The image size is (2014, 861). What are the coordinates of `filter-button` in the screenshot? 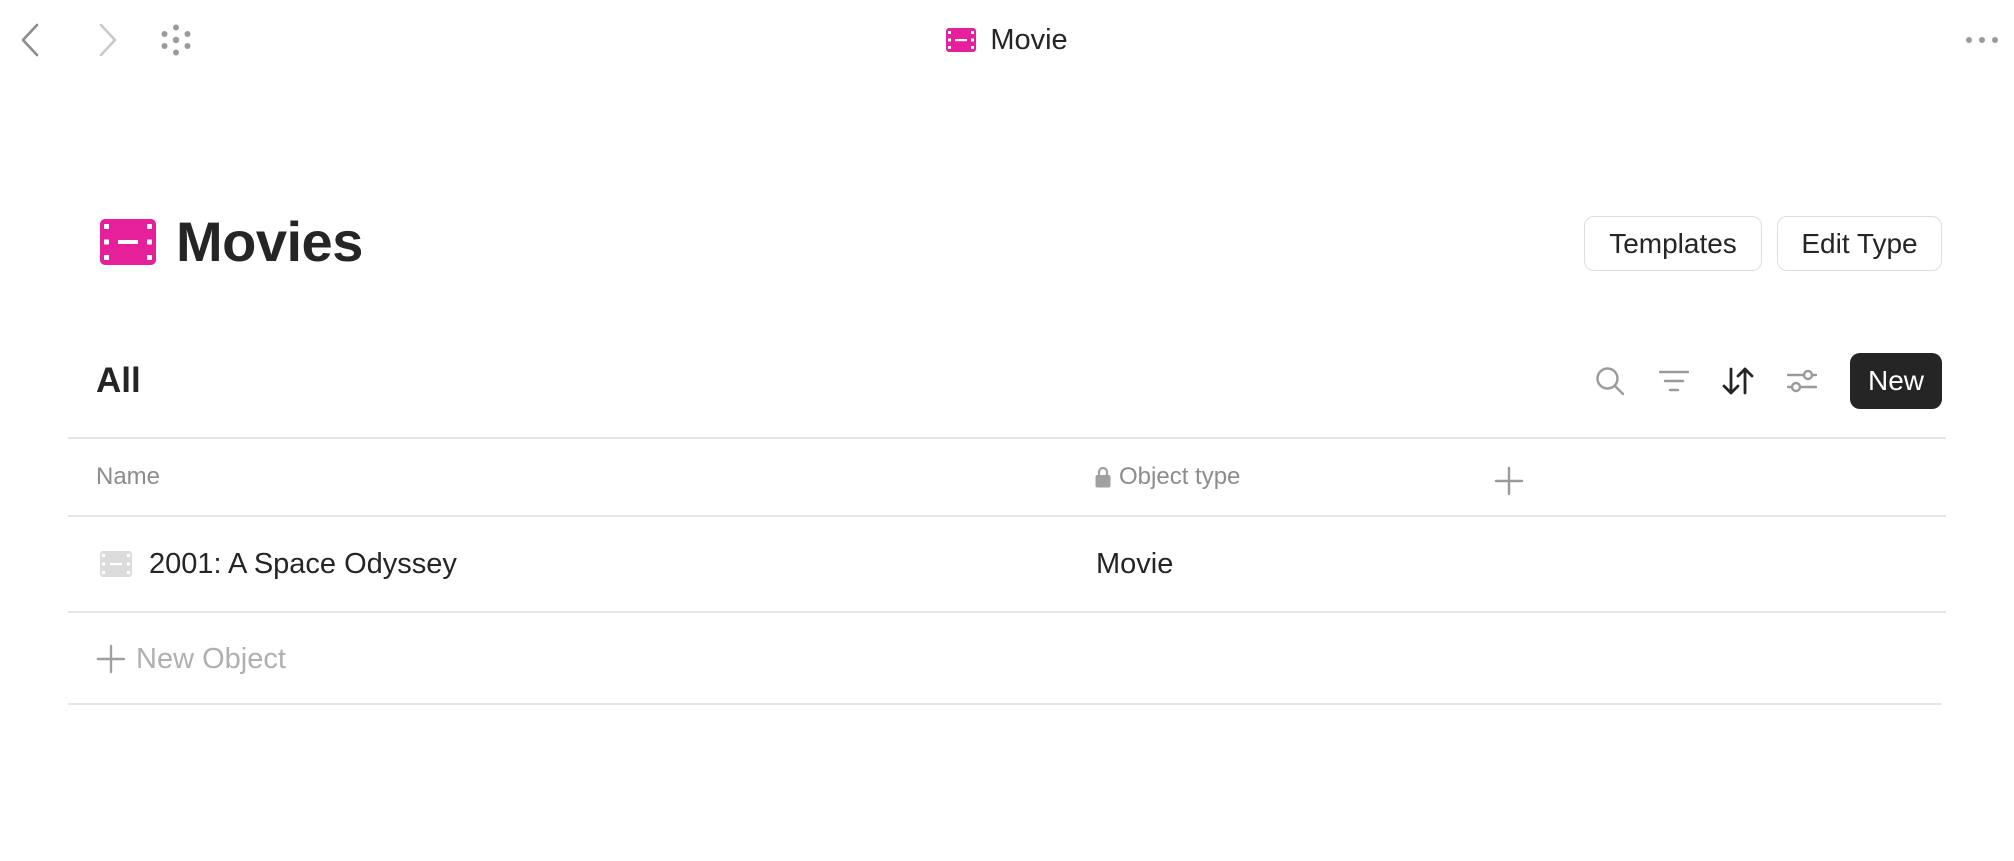 It's located at (1674, 381).